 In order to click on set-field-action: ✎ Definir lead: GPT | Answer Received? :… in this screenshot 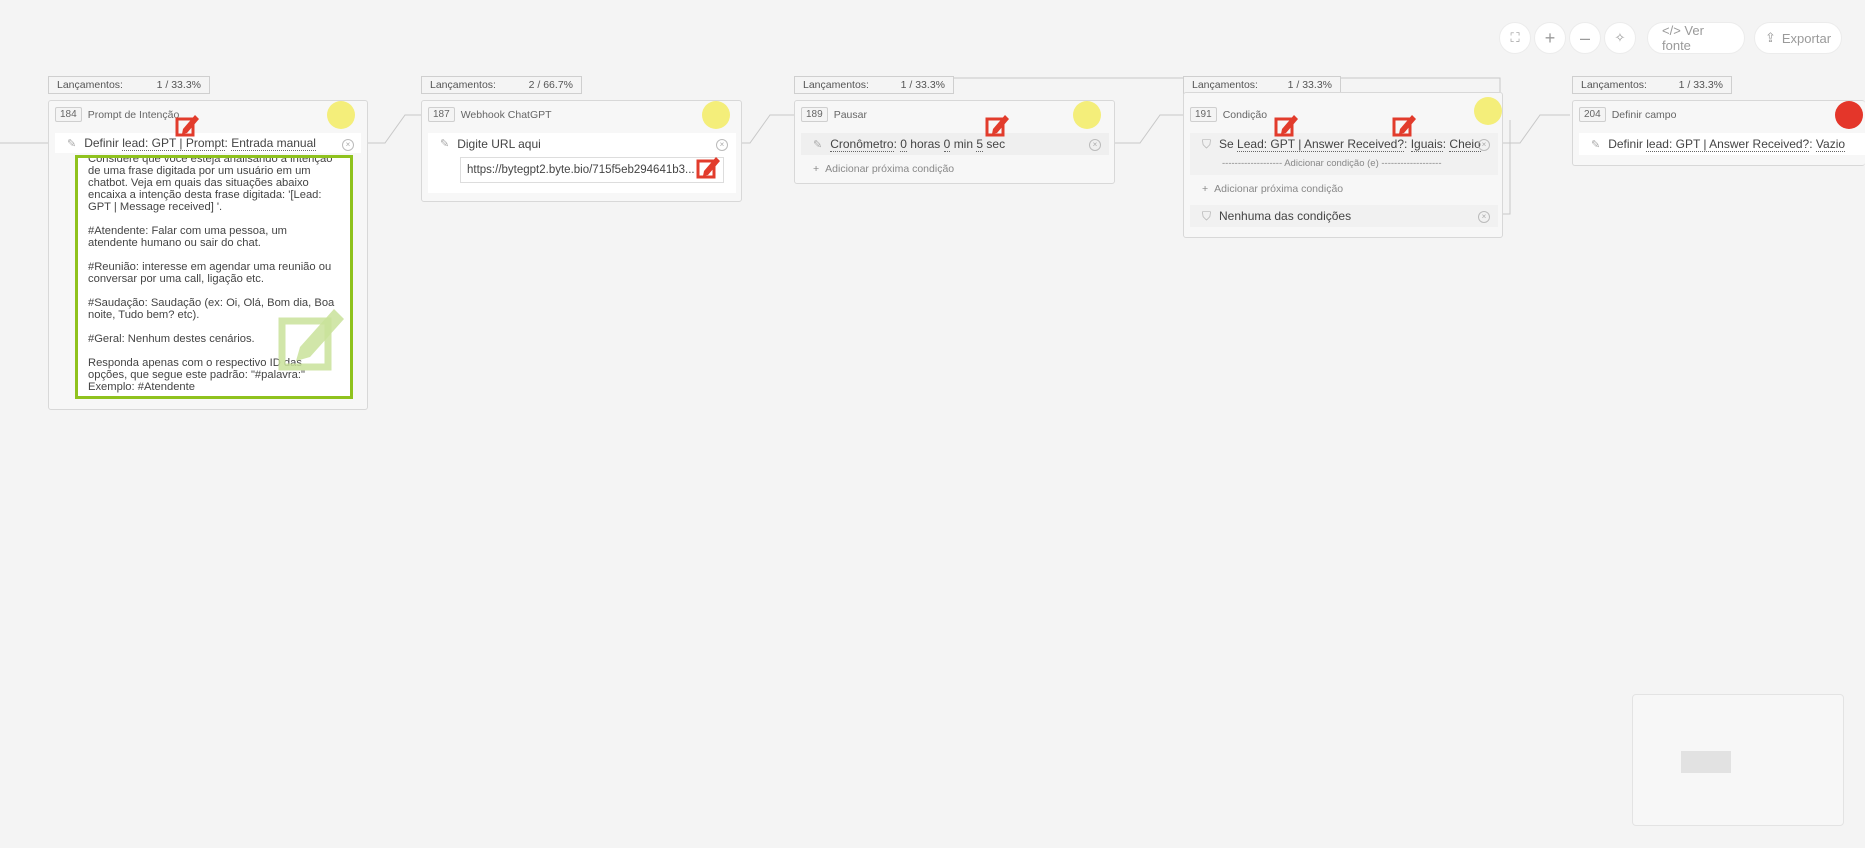, I will do `click(1722, 144)`.